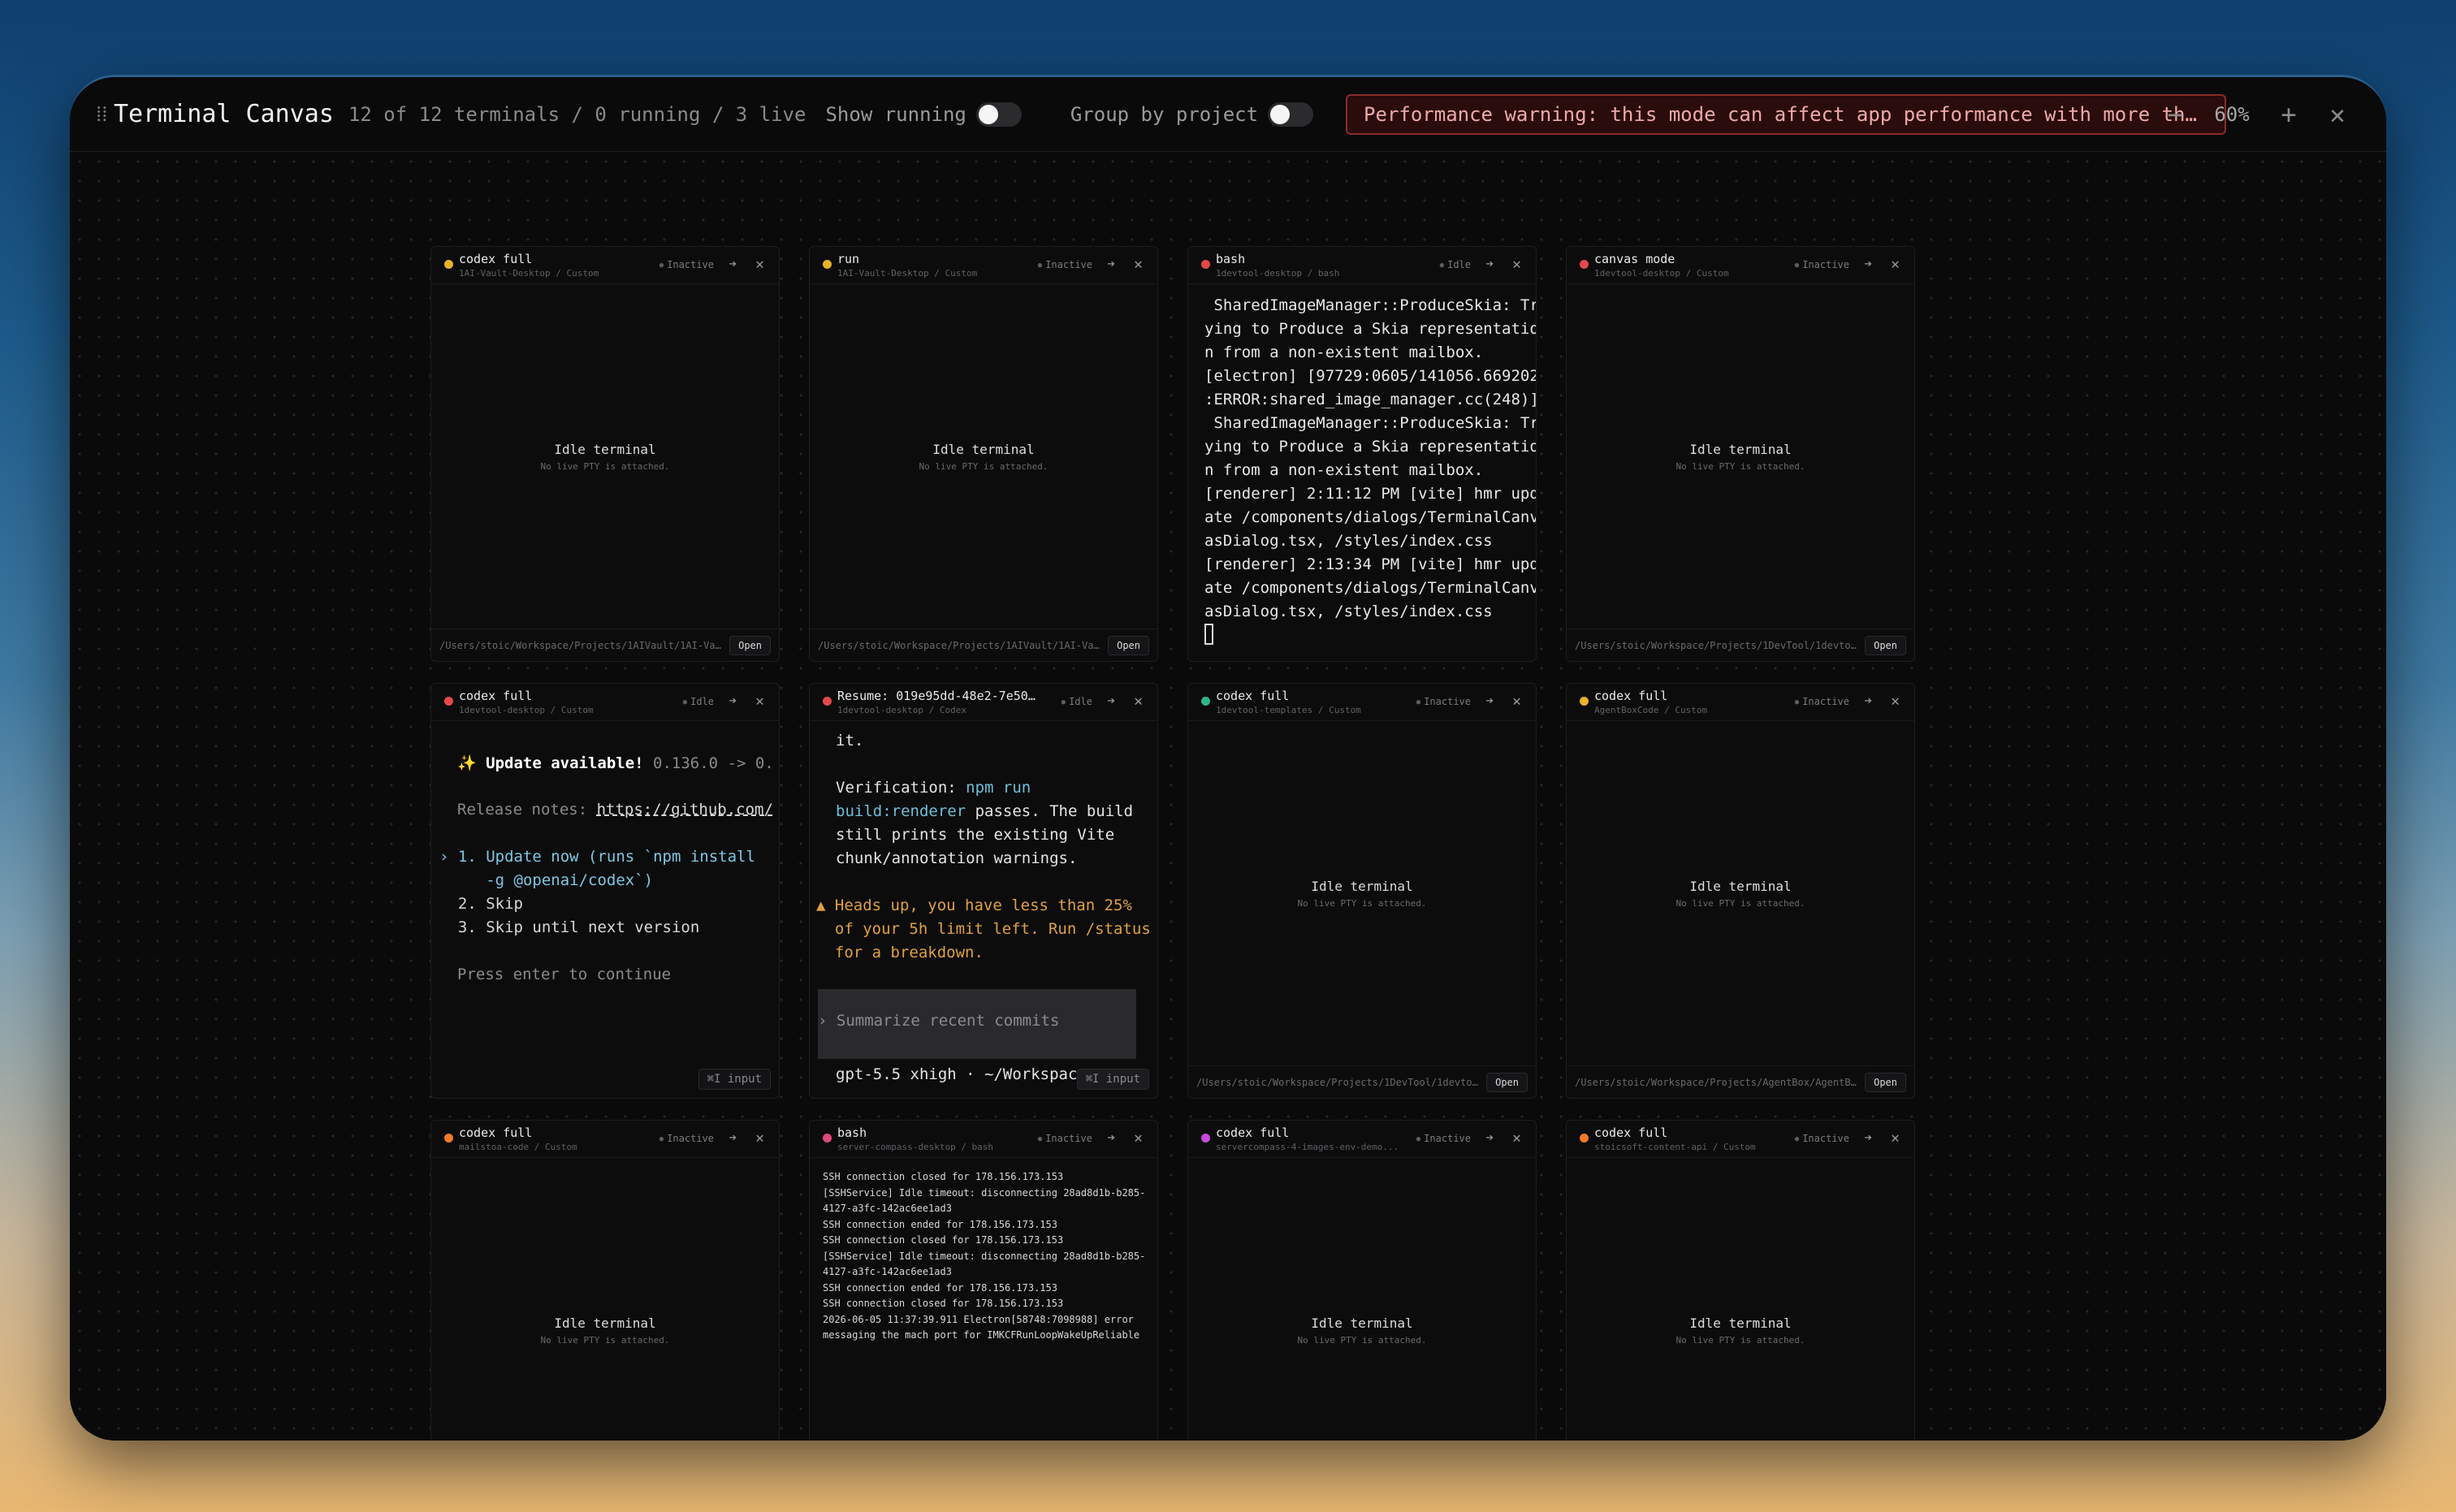 The width and height of the screenshot is (2456, 1512). I want to click on zoom-in-button: +, so click(2288, 114).